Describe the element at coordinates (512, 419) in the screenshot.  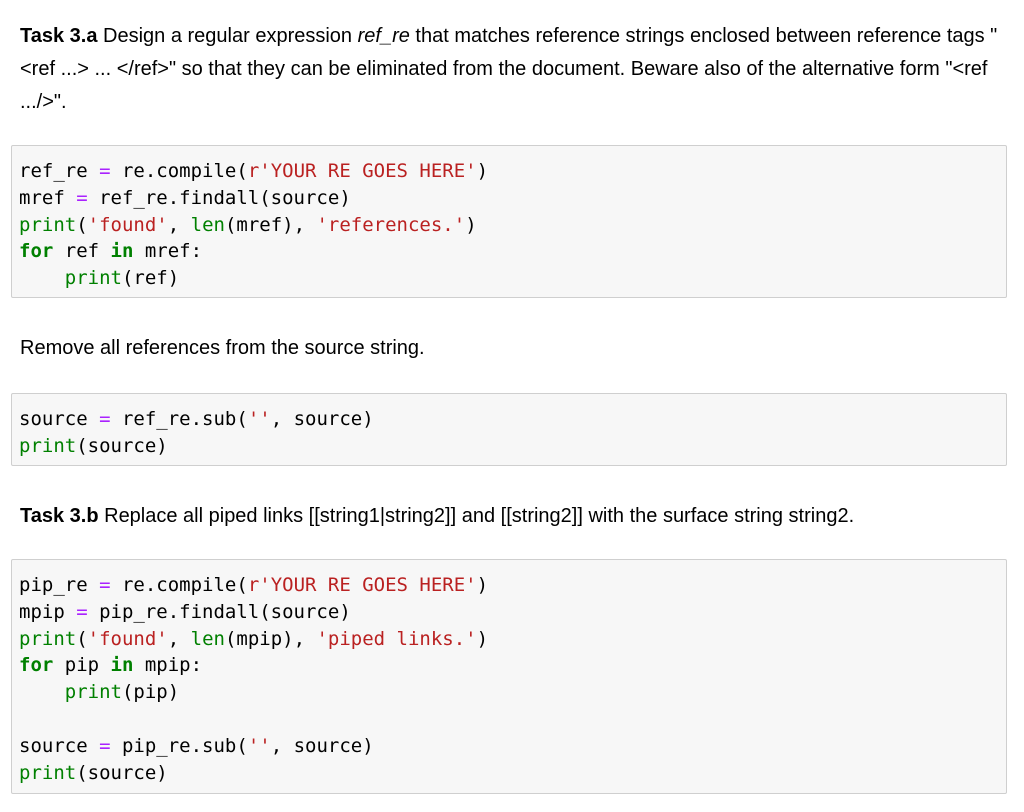
I see `code-line: source = ref_re.sub('', source)` at that location.